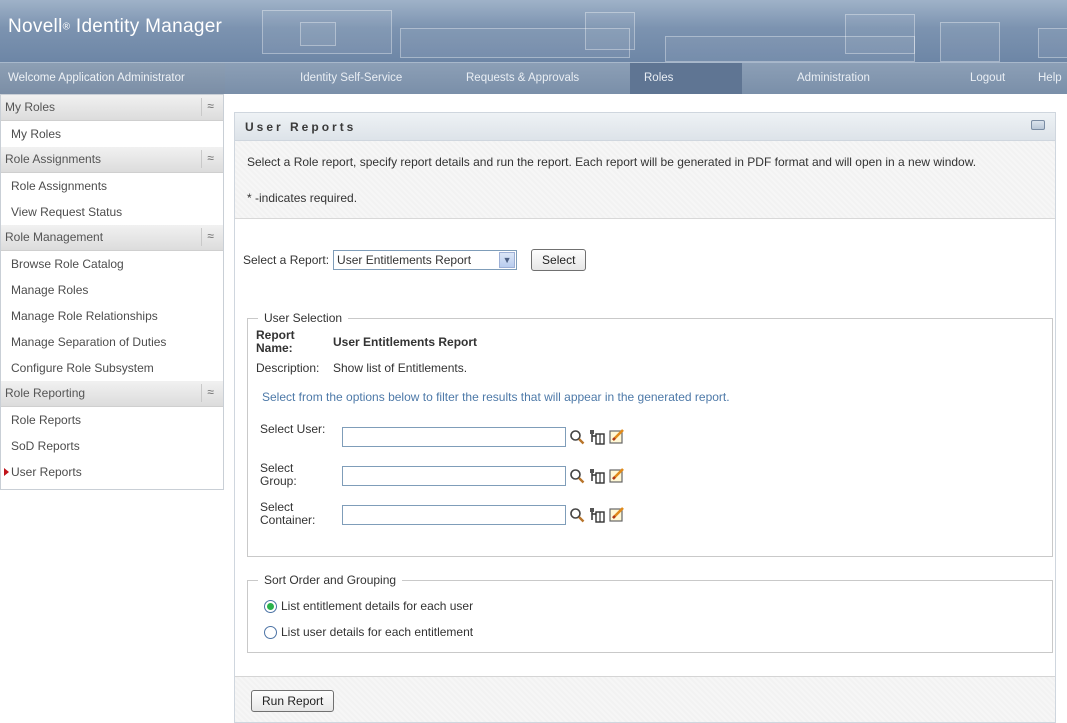 The height and width of the screenshot is (723, 1067). What do you see at coordinates (559, 260) in the screenshot?
I see `select-button: Select` at bounding box center [559, 260].